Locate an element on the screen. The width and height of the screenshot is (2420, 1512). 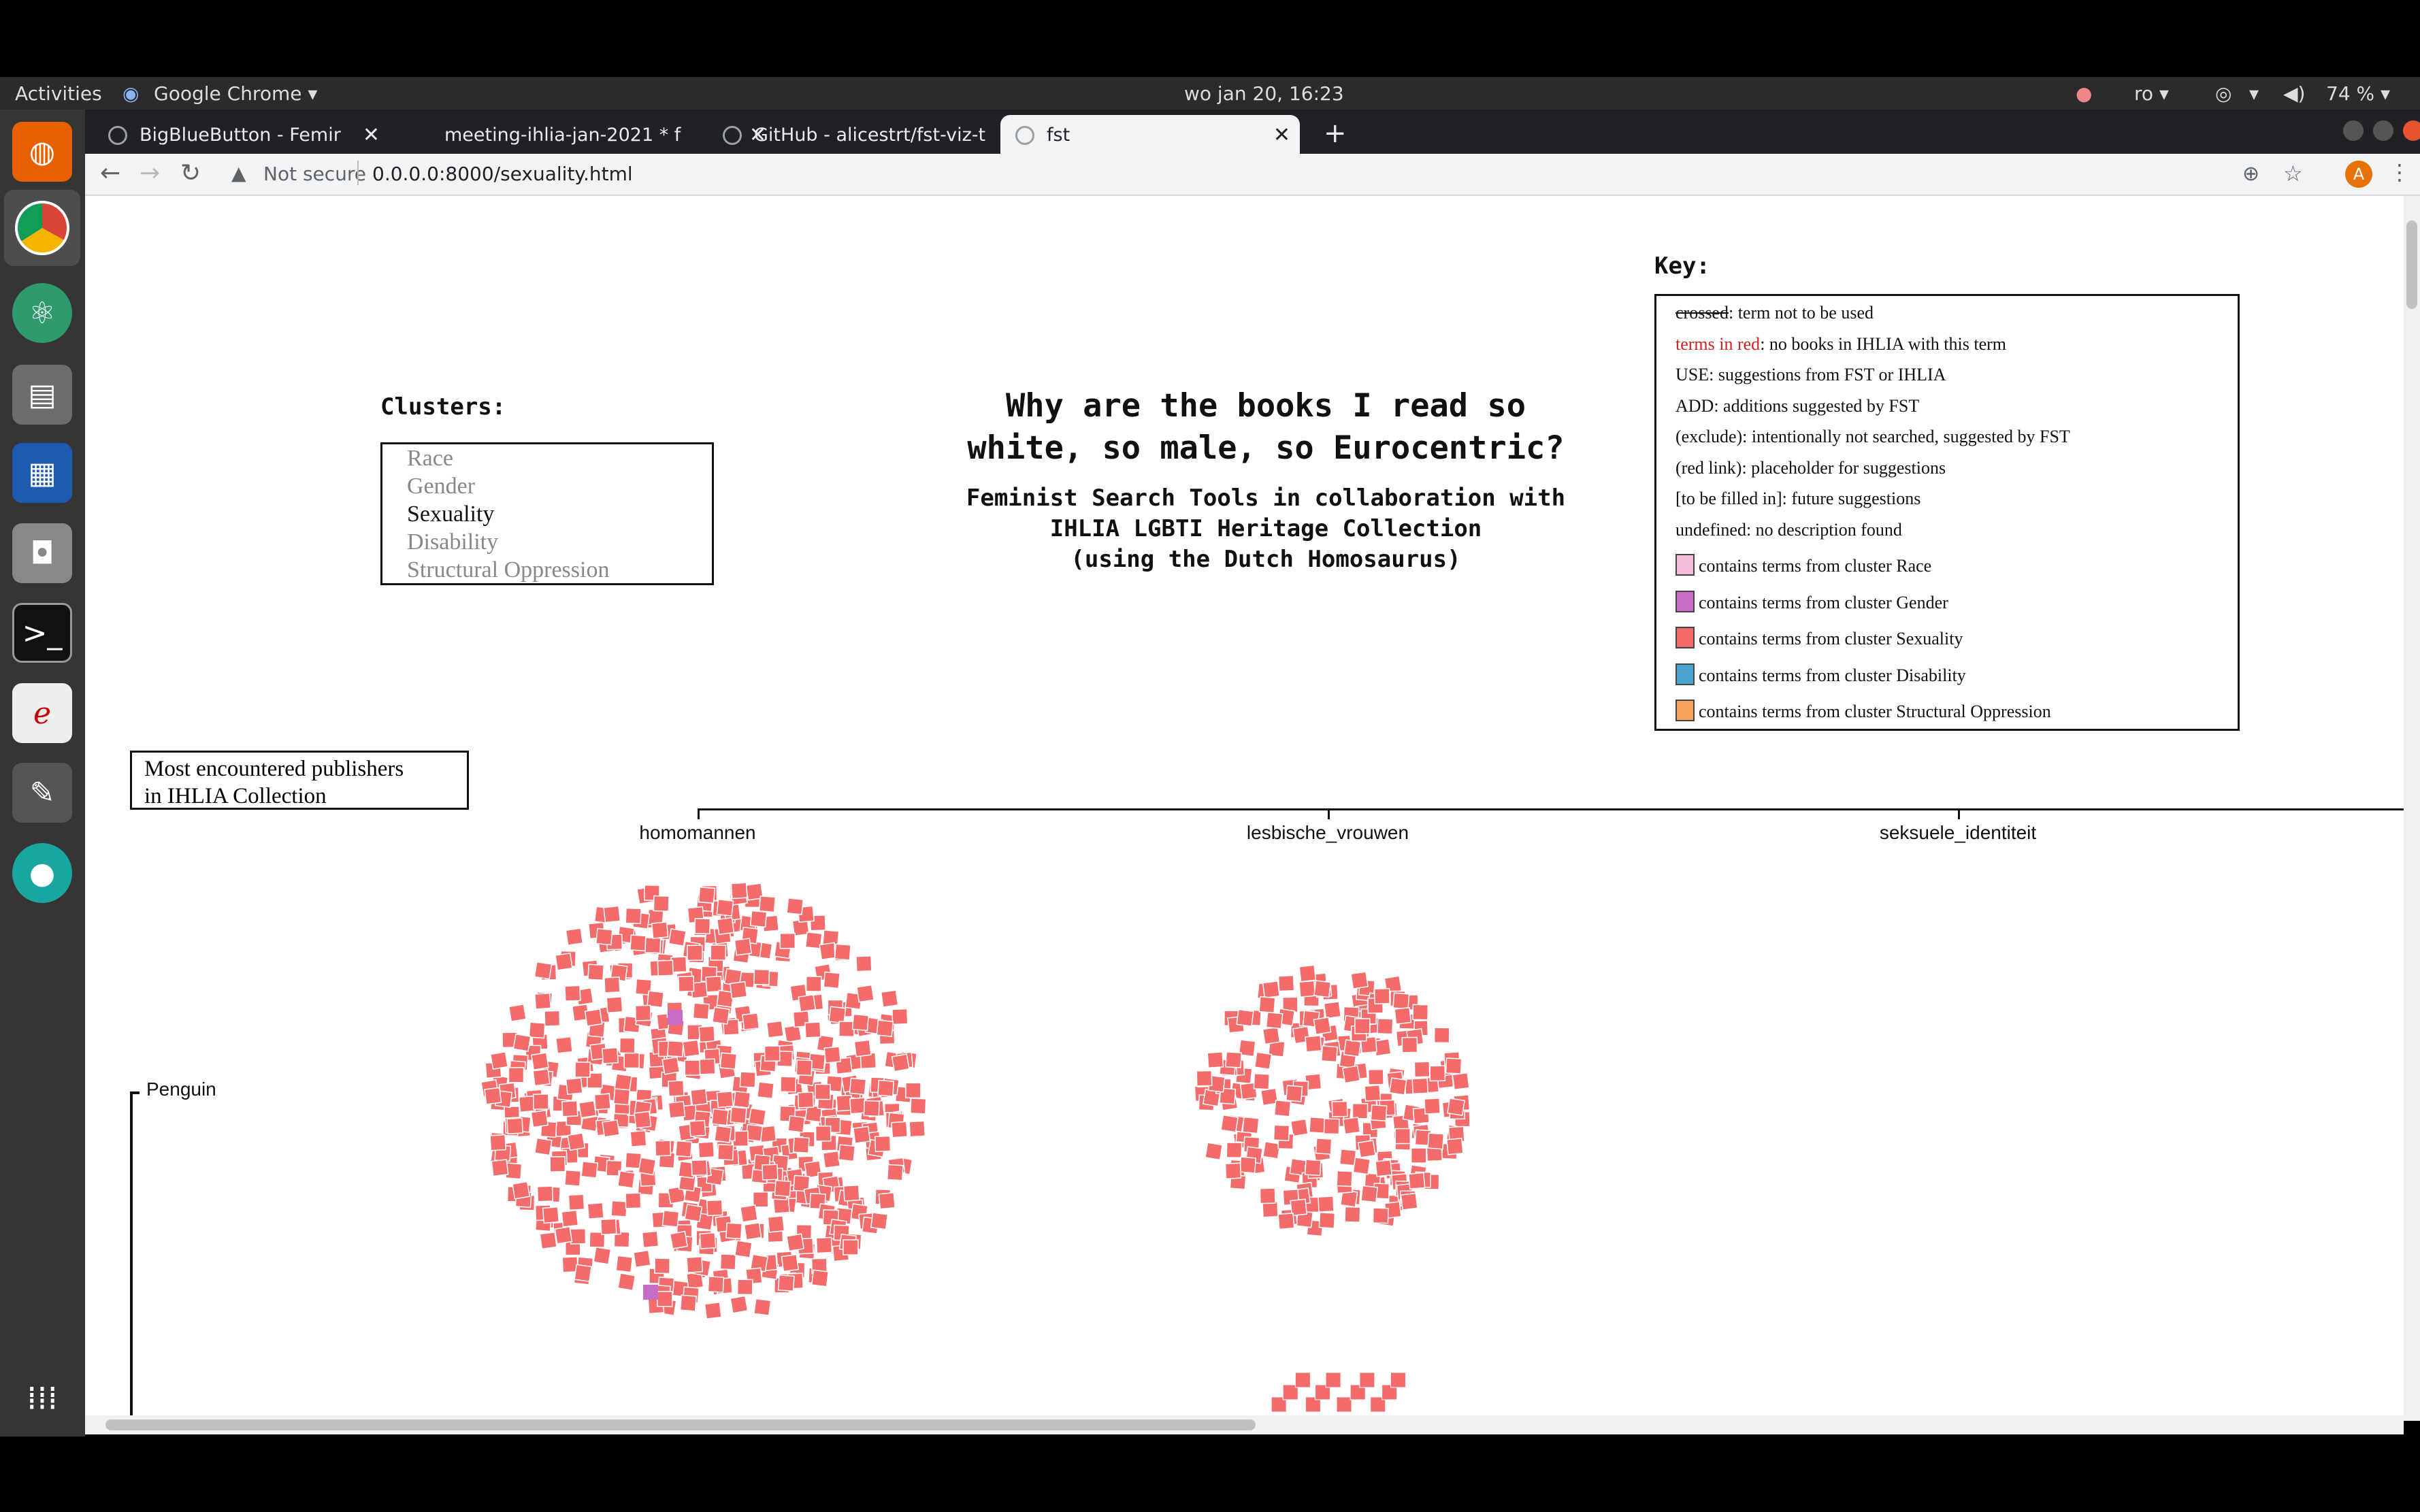
chat-icon: ● is located at coordinates (42, 873).